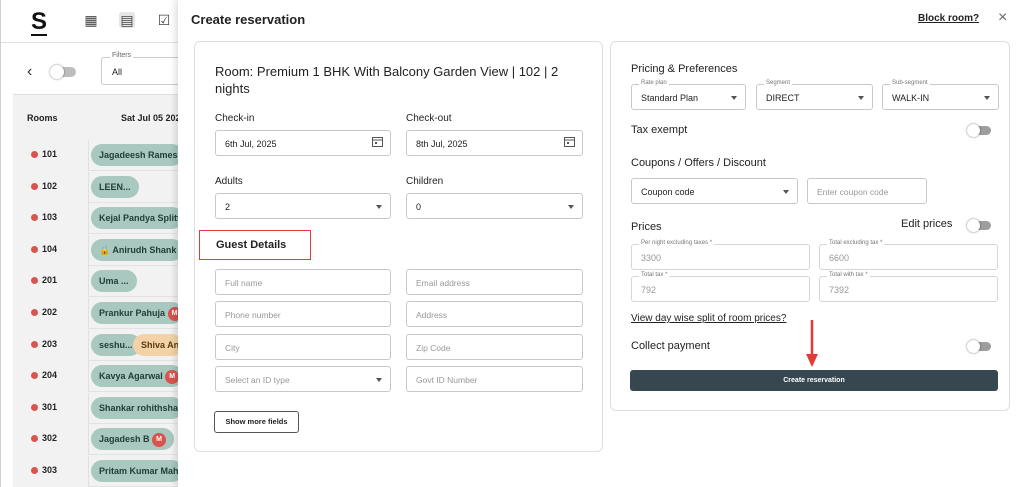  I want to click on booking-pill: Prankur Pahuja M, so click(137, 313).